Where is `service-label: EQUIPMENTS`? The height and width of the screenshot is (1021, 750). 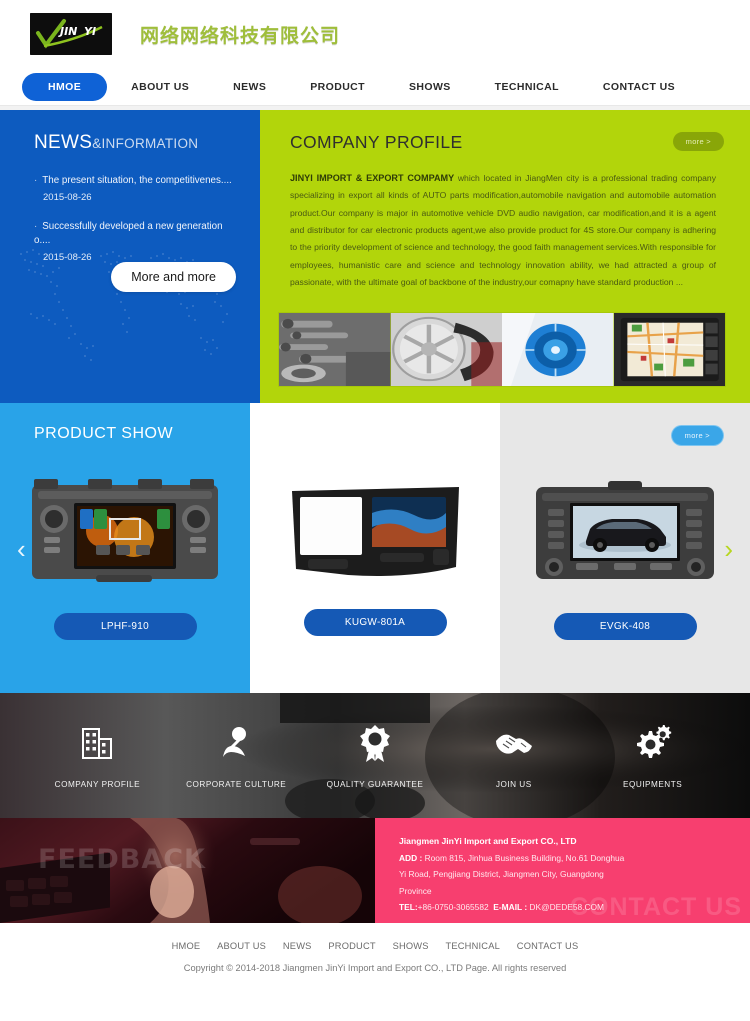 service-label: EQUIPMENTS is located at coordinates (653, 784).